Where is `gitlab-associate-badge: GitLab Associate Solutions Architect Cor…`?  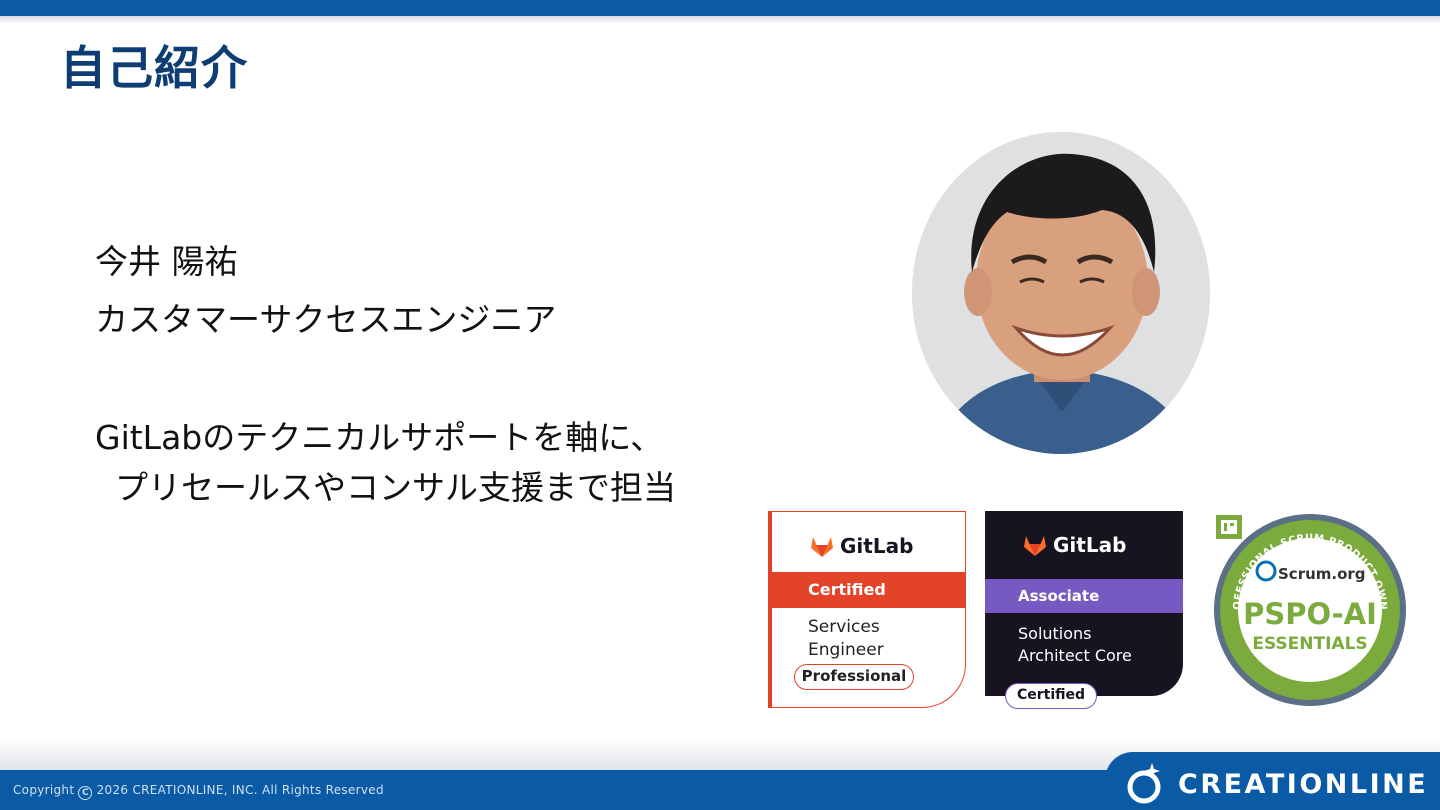
gitlab-associate-badge: GitLab Associate Solutions Architect Cor… is located at coordinates (1084, 610).